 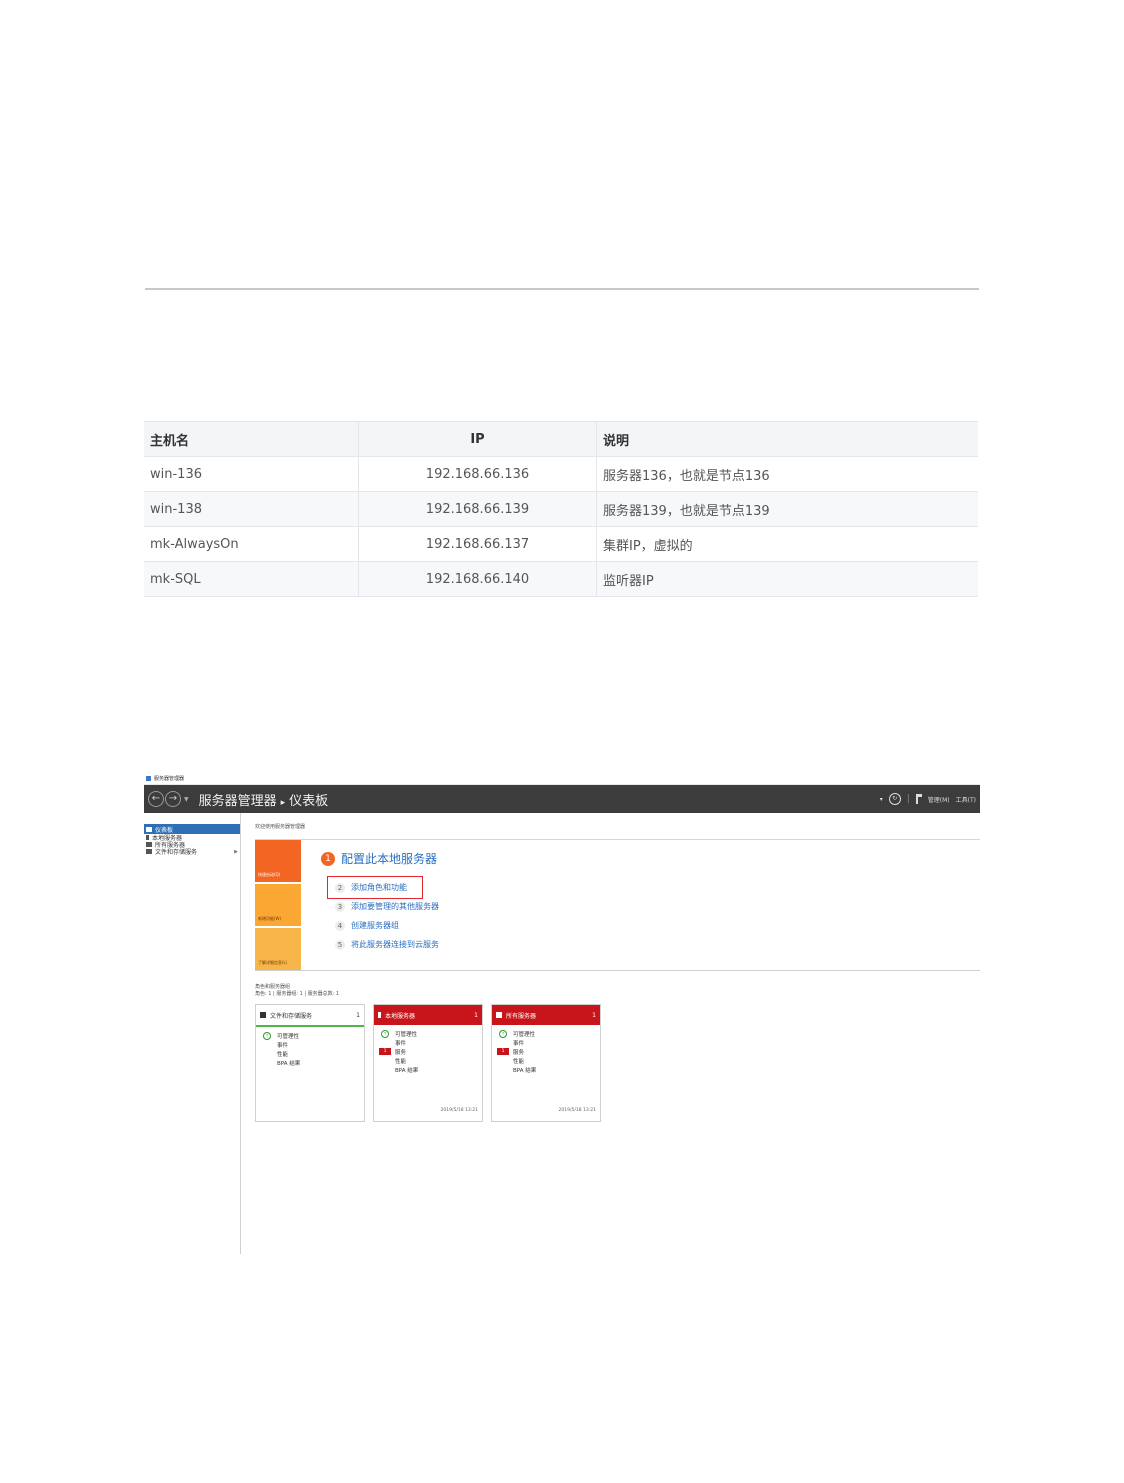 I want to click on sidebar-item-file-storage: 文件和存储服务 ▶, so click(x=192, y=852).